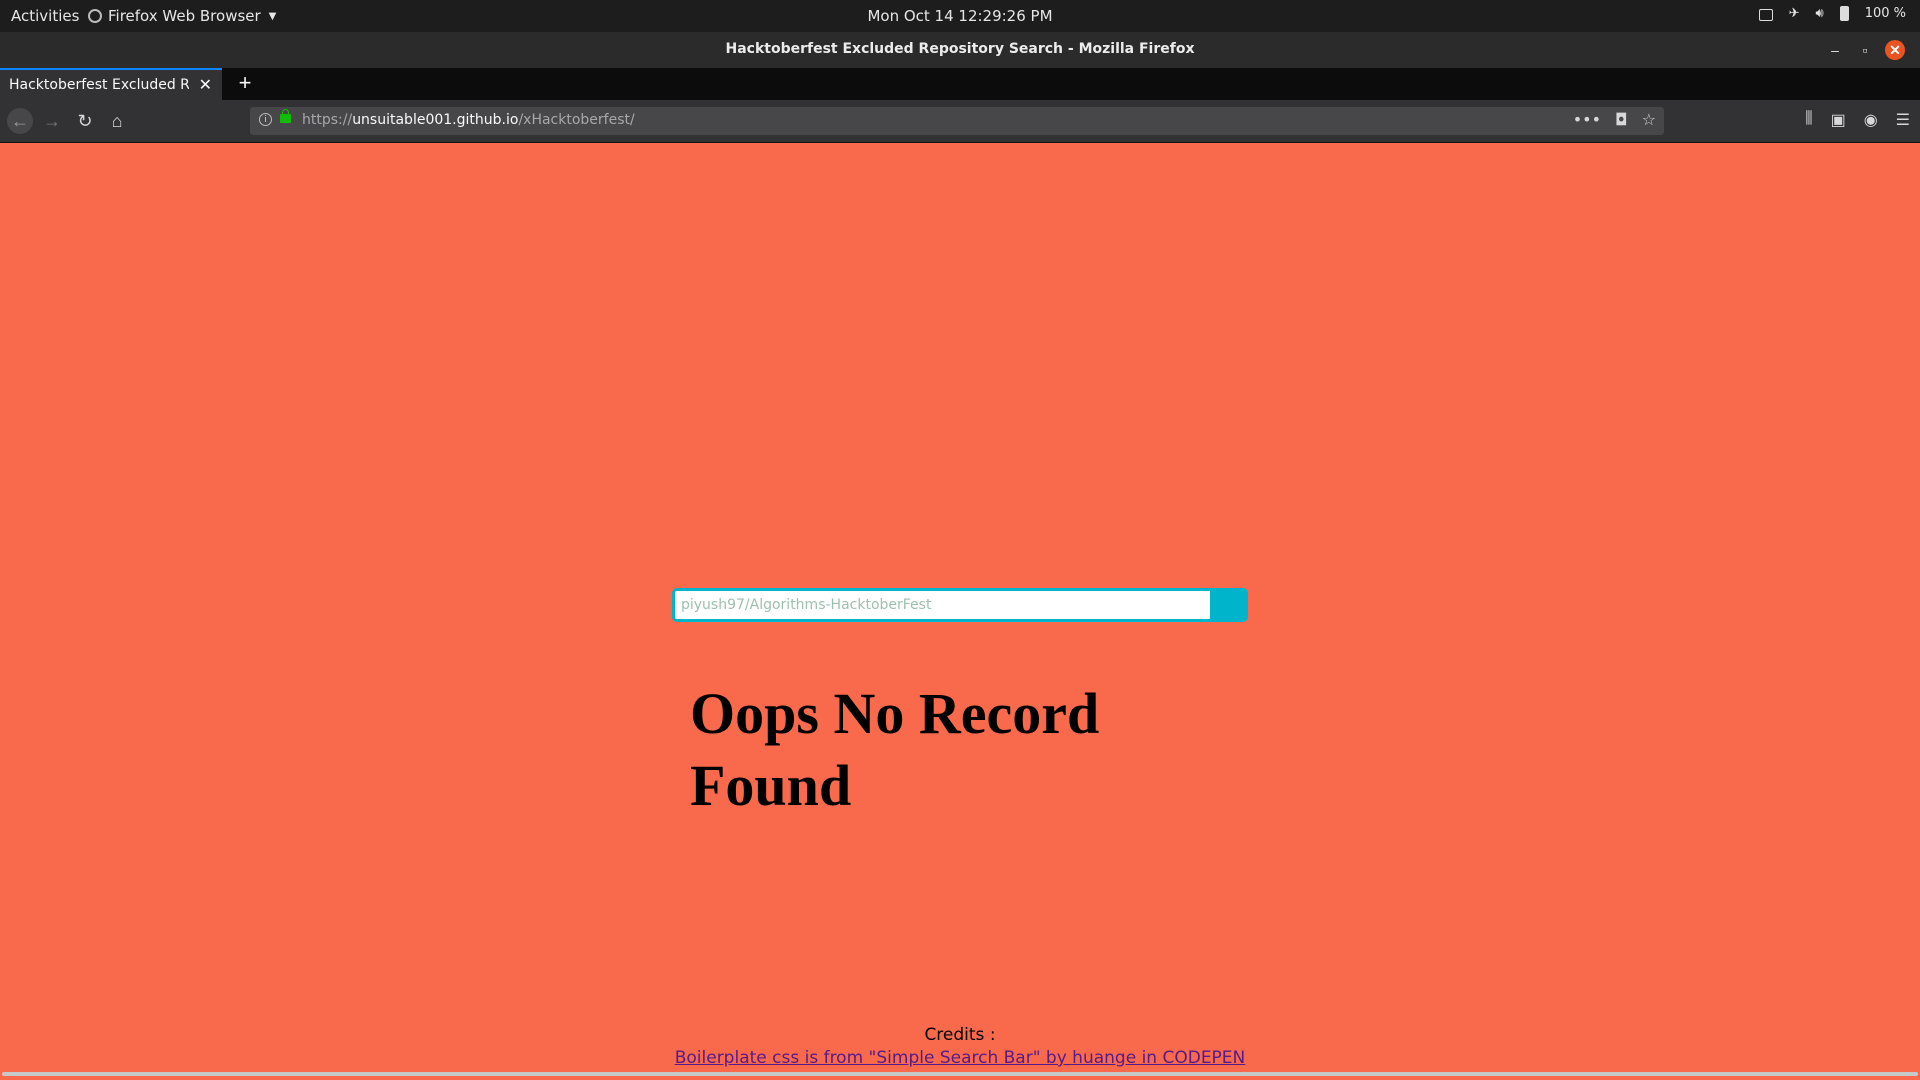 The height and width of the screenshot is (1080, 1920). What do you see at coordinates (1835, 50) in the screenshot?
I see `minimize-button: –` at bounding box center [1835, 50].